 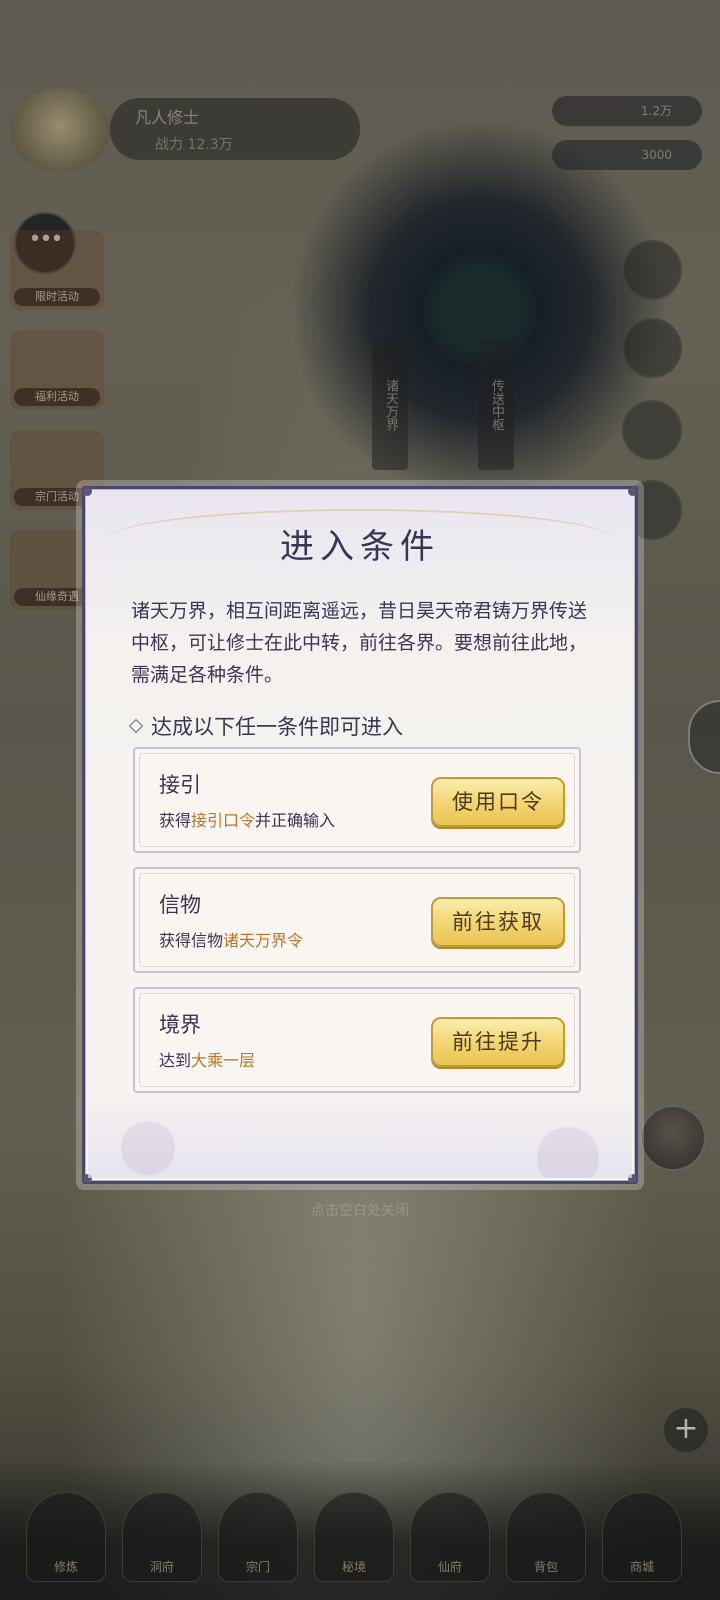 What do you see at coordinates (263, 940) in the screenshot?
I see `condition-desc-highlight: 诸天万界令` at bounding box center [263, 940].